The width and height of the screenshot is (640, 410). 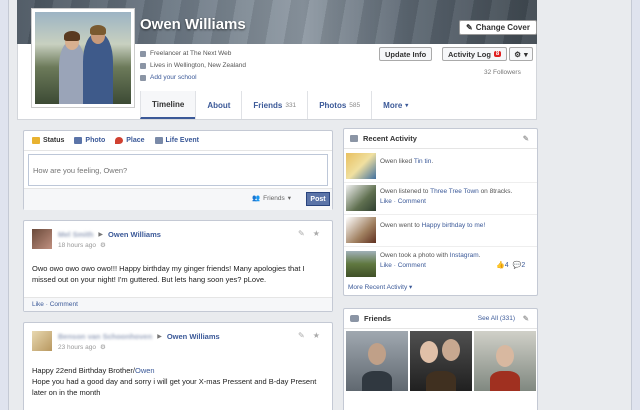 What do you see at coordinates (354, 138) in the screenshot?
I see `activity-icon` at bounding box center [354, 138].